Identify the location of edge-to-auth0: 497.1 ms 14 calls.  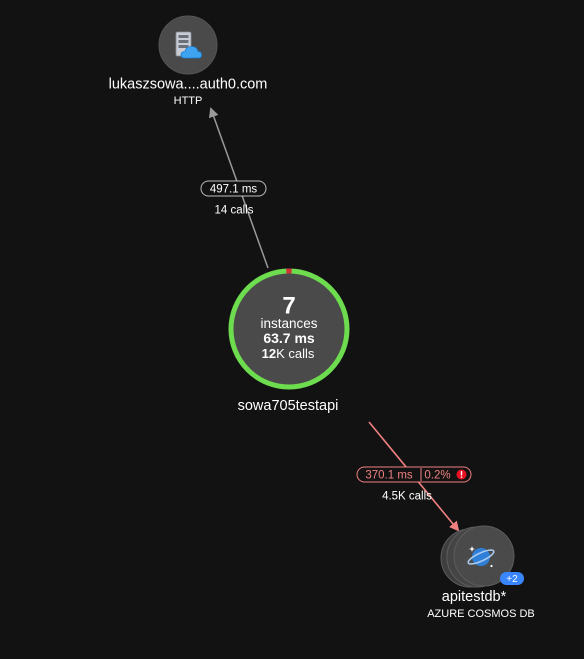
(234, 188).